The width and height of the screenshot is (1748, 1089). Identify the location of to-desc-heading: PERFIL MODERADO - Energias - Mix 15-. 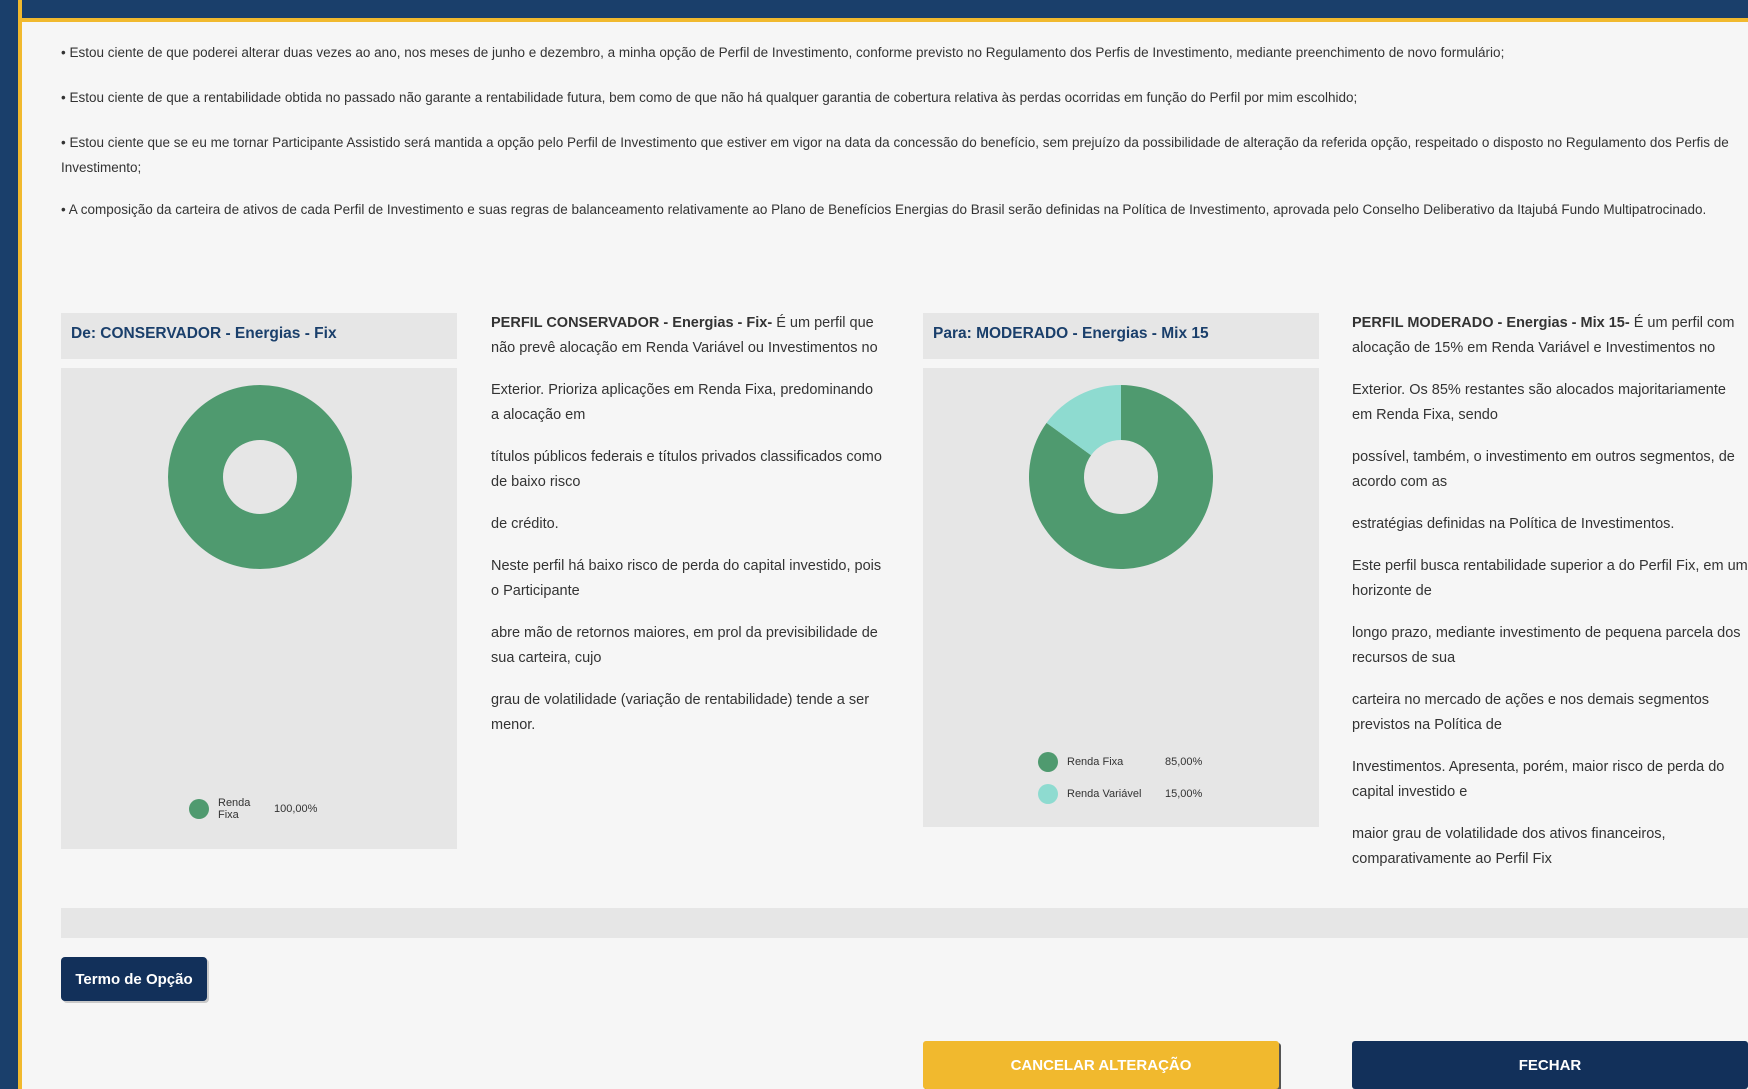
(1491, 323).